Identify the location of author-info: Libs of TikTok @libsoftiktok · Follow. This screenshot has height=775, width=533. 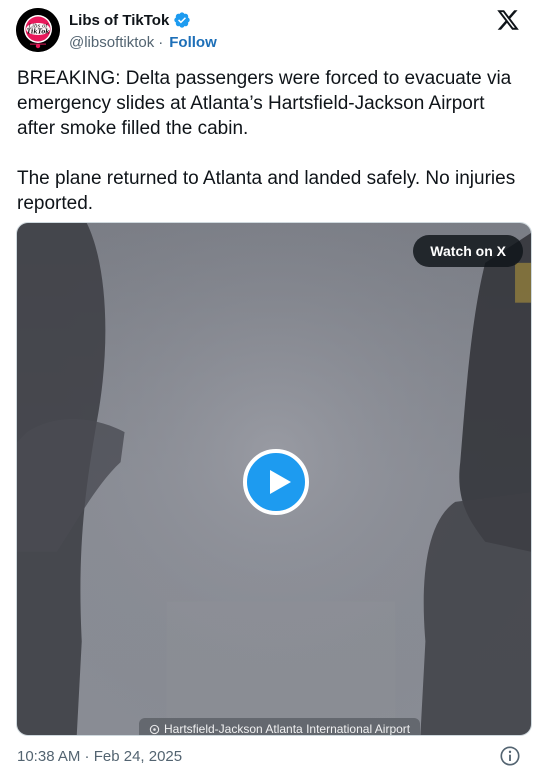
(143, 31).